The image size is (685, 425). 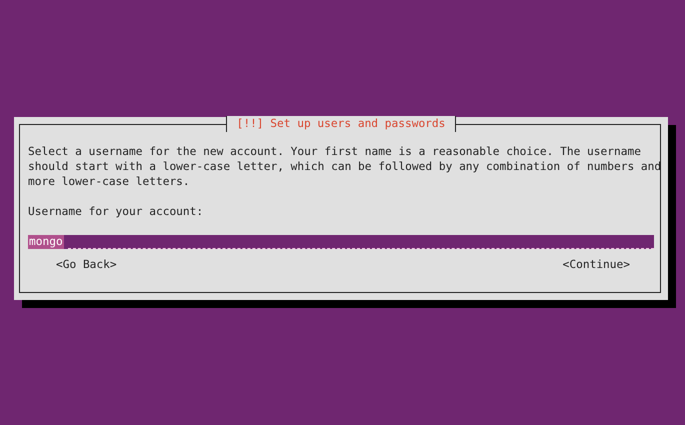 I want to click on username-field: mongo, so click(x=341, y=242).